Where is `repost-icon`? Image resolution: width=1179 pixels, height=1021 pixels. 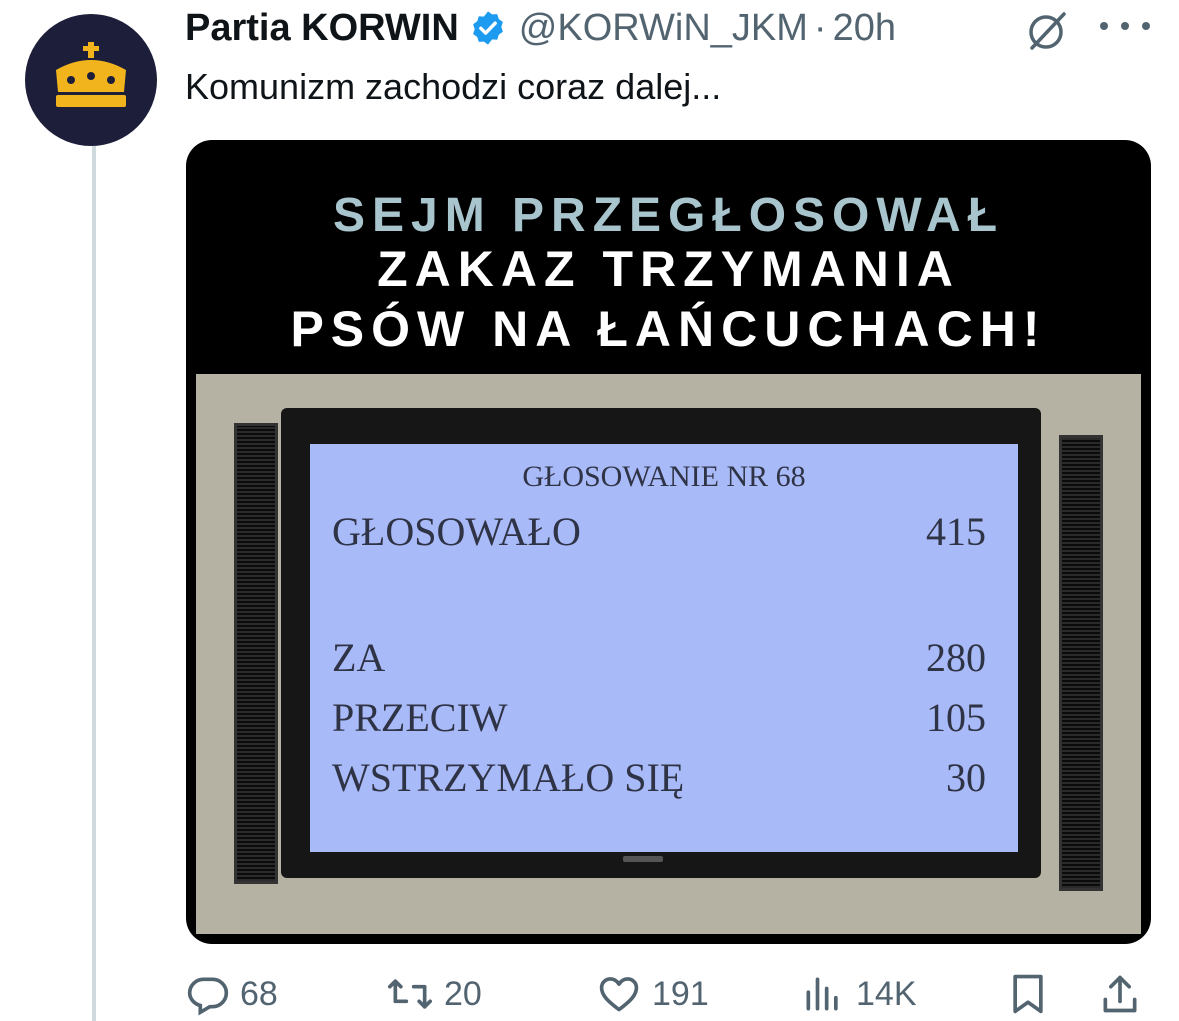
repost-icon is located at coordinates (410, 994).